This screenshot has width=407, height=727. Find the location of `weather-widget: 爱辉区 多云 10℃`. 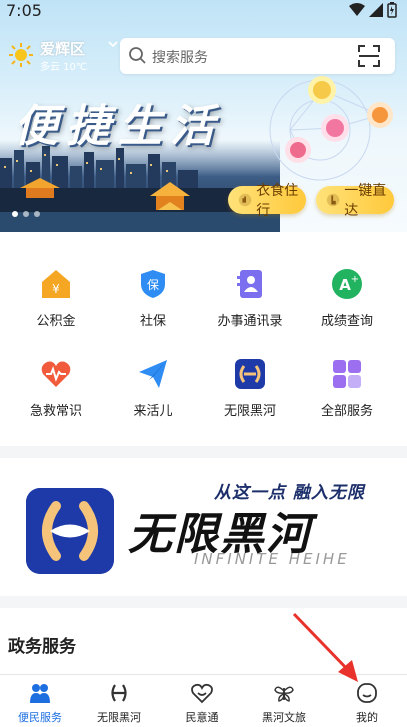

weather-widget: 爱辉区 多云 10℃ is located at coordinates (63, 56).